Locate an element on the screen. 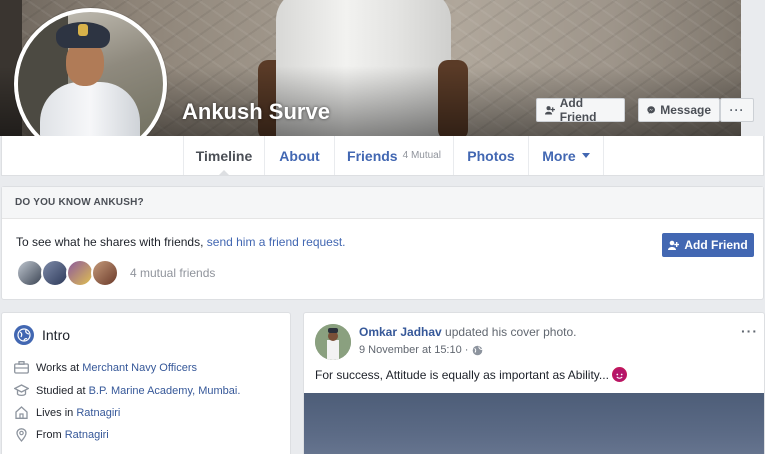 The width and height of the screenshot is (765, 454). intro-link: B.P. Marine Academy, Mumbai. is located at coordinates (165, 391).